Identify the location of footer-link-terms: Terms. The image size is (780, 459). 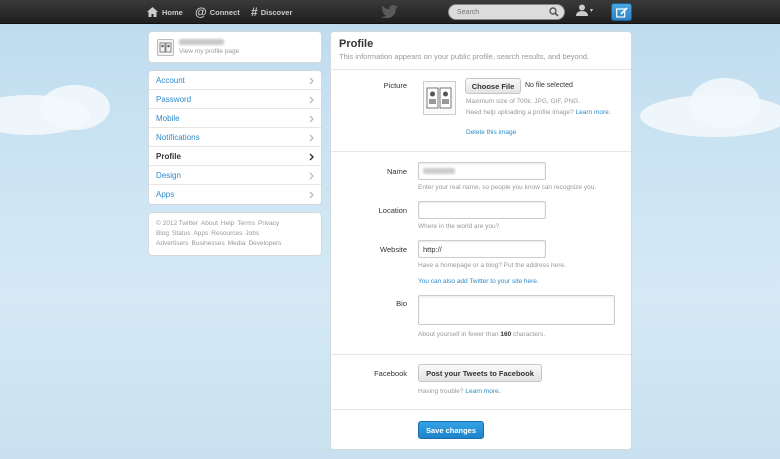
(246, 223).